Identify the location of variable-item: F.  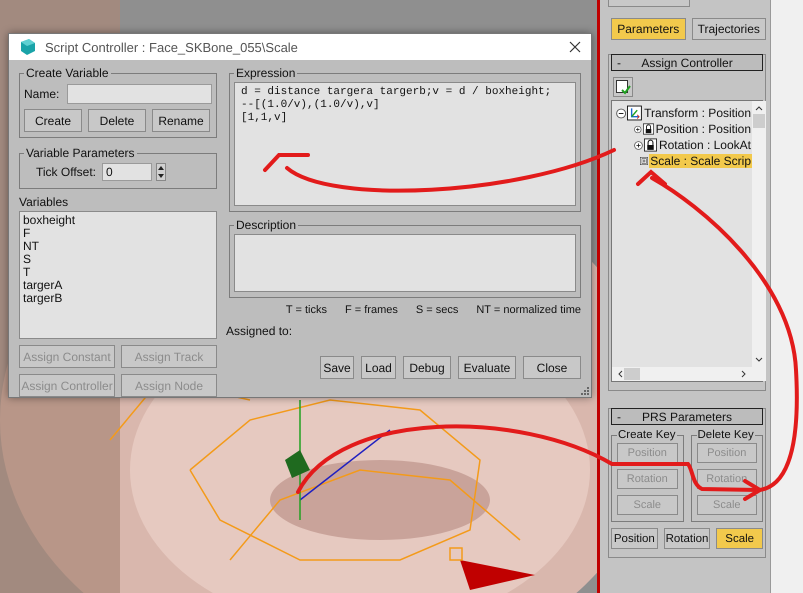
(118, 233).